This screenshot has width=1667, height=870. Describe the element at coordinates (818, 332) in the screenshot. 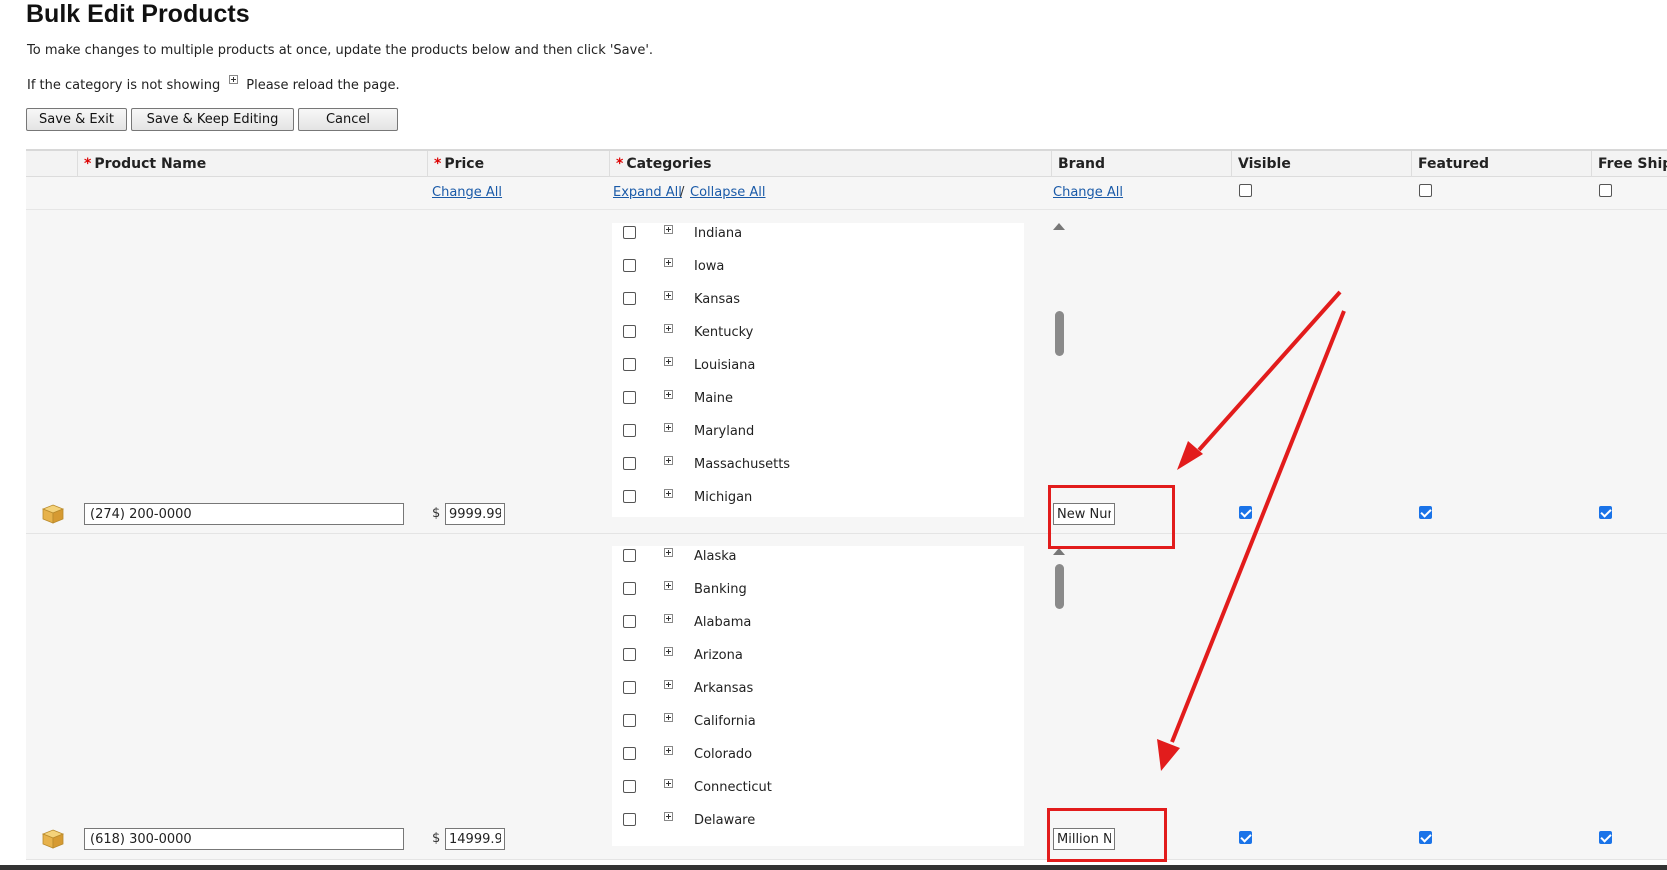

I see `category-item: Kentucky` at that location.